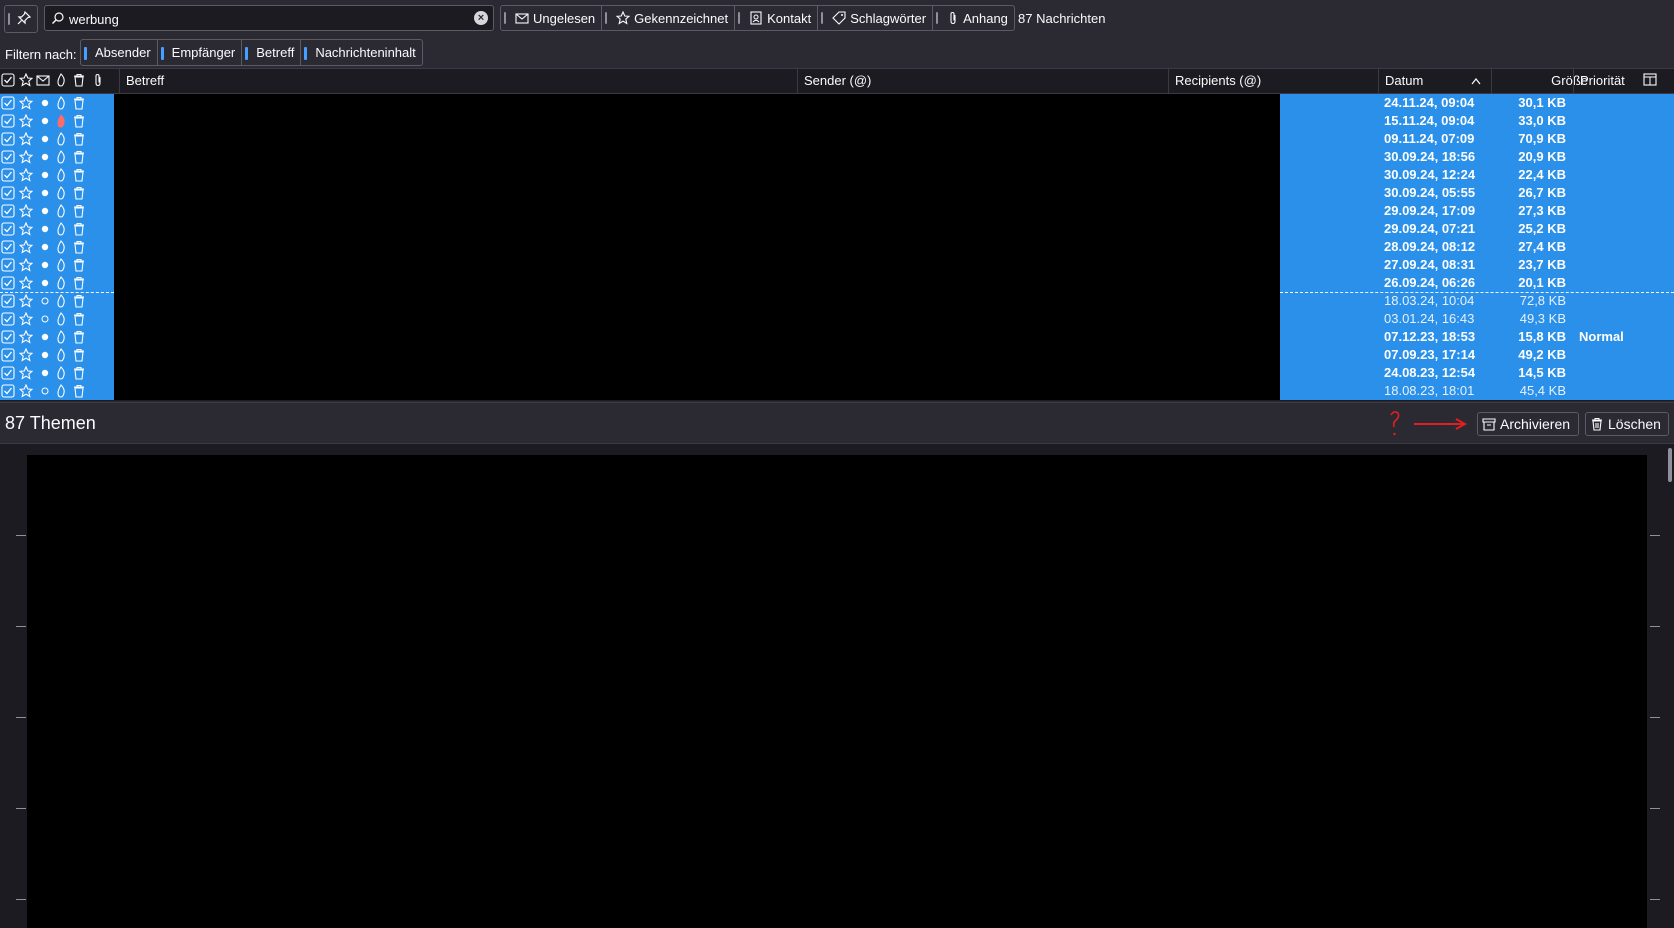 Image resolution: width=1674 pixels, height=928 pixels. What do you see at coordinates (837, 391) in the screenshot?
I see `message-row: 18.08.23, 18:01 45,4 KB` at bounding box center [837, 391].